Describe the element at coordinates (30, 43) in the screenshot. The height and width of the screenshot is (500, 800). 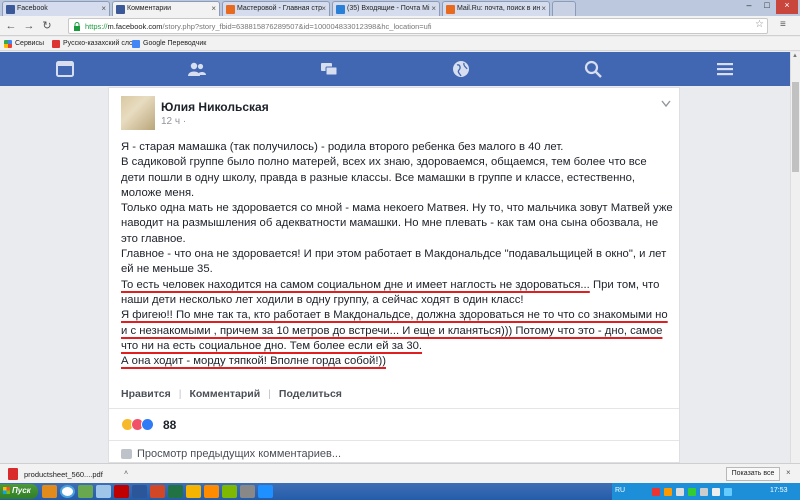
I see `bookmark-label: Сервисы` at that location.